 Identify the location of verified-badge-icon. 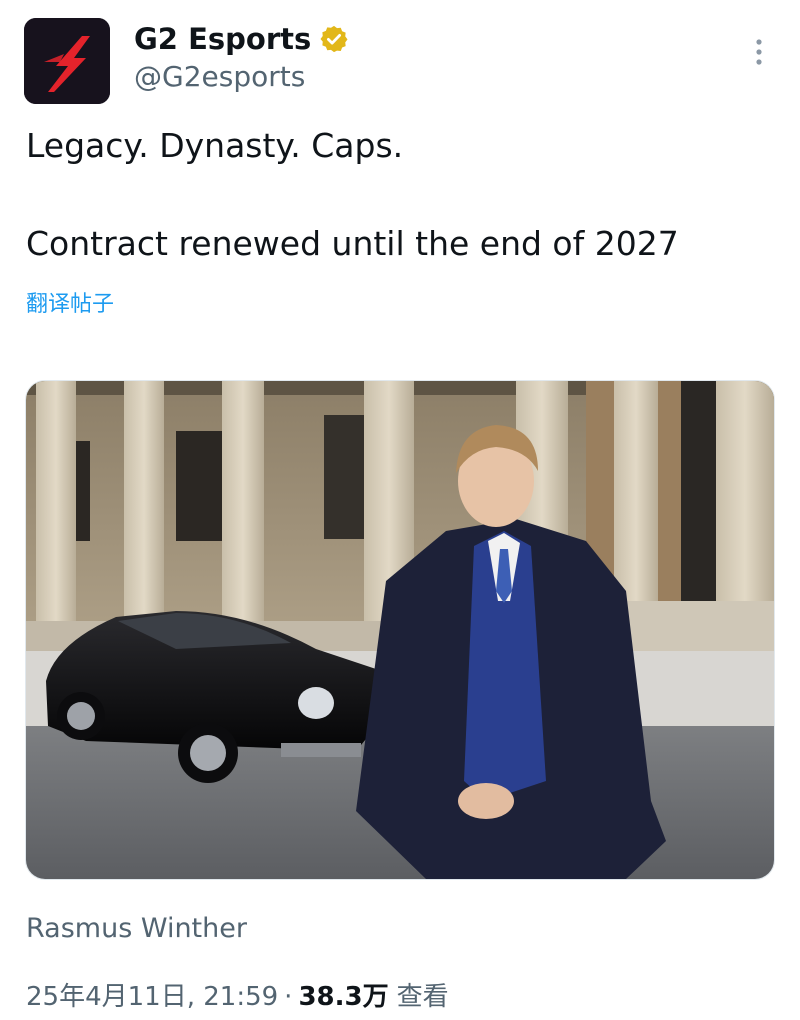
(334, 39).